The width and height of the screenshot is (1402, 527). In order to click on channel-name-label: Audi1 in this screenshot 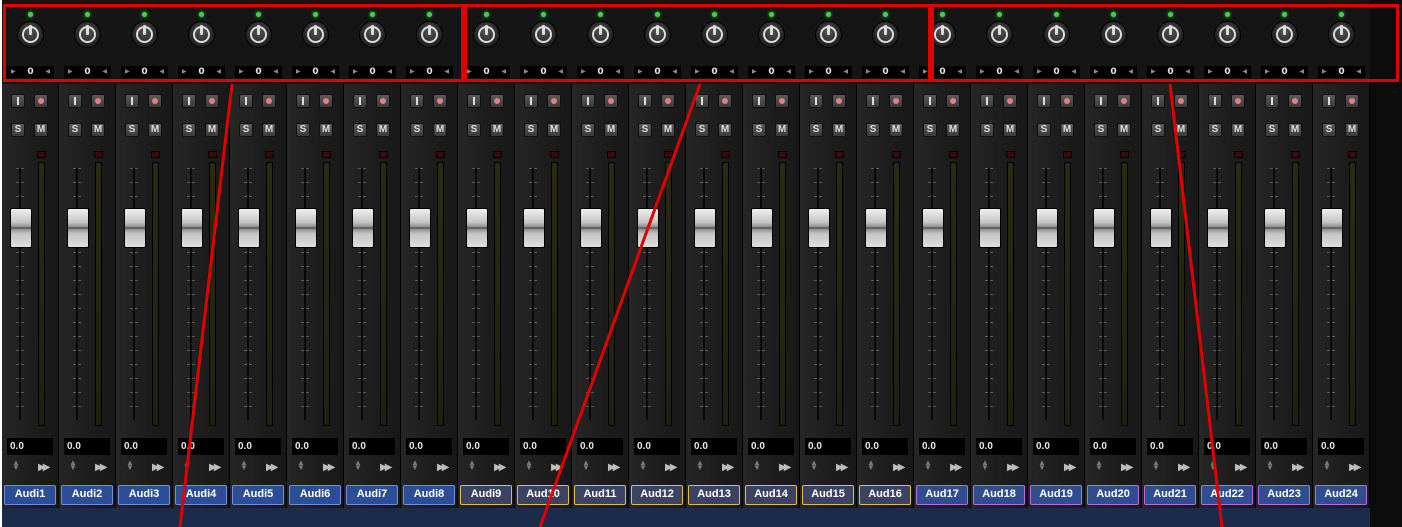, I will do `click(30, 495)`.